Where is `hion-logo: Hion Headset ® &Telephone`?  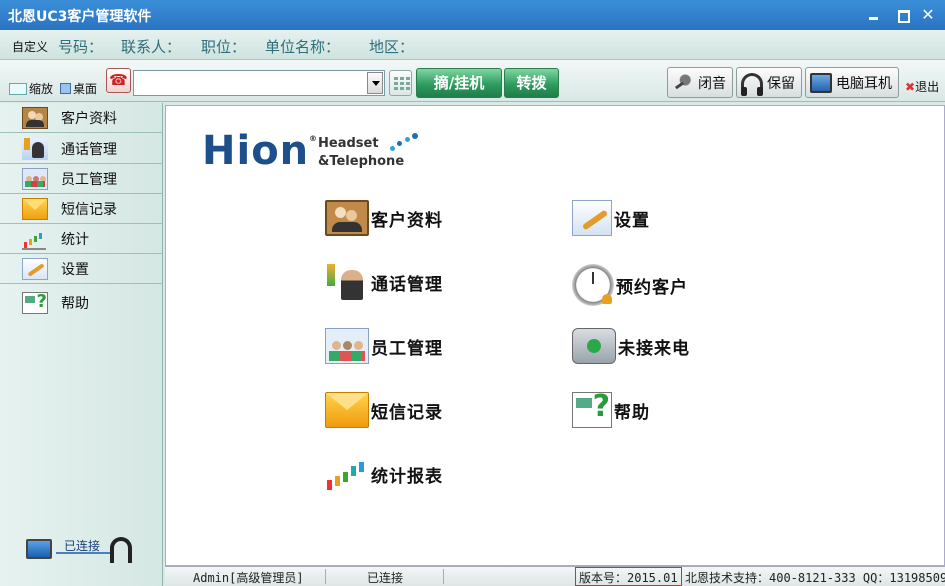 hion-logo: Hion Headset ® &Telephone is located at coordinates (322, 158).